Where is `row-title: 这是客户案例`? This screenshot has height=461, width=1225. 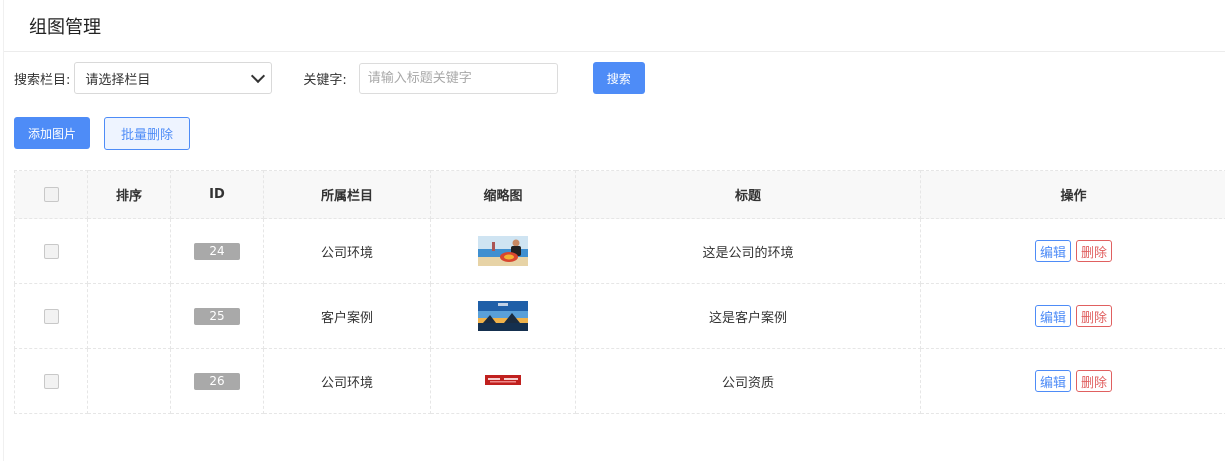 row-title: 这是客户案例 is located at coordinates (748, 316).